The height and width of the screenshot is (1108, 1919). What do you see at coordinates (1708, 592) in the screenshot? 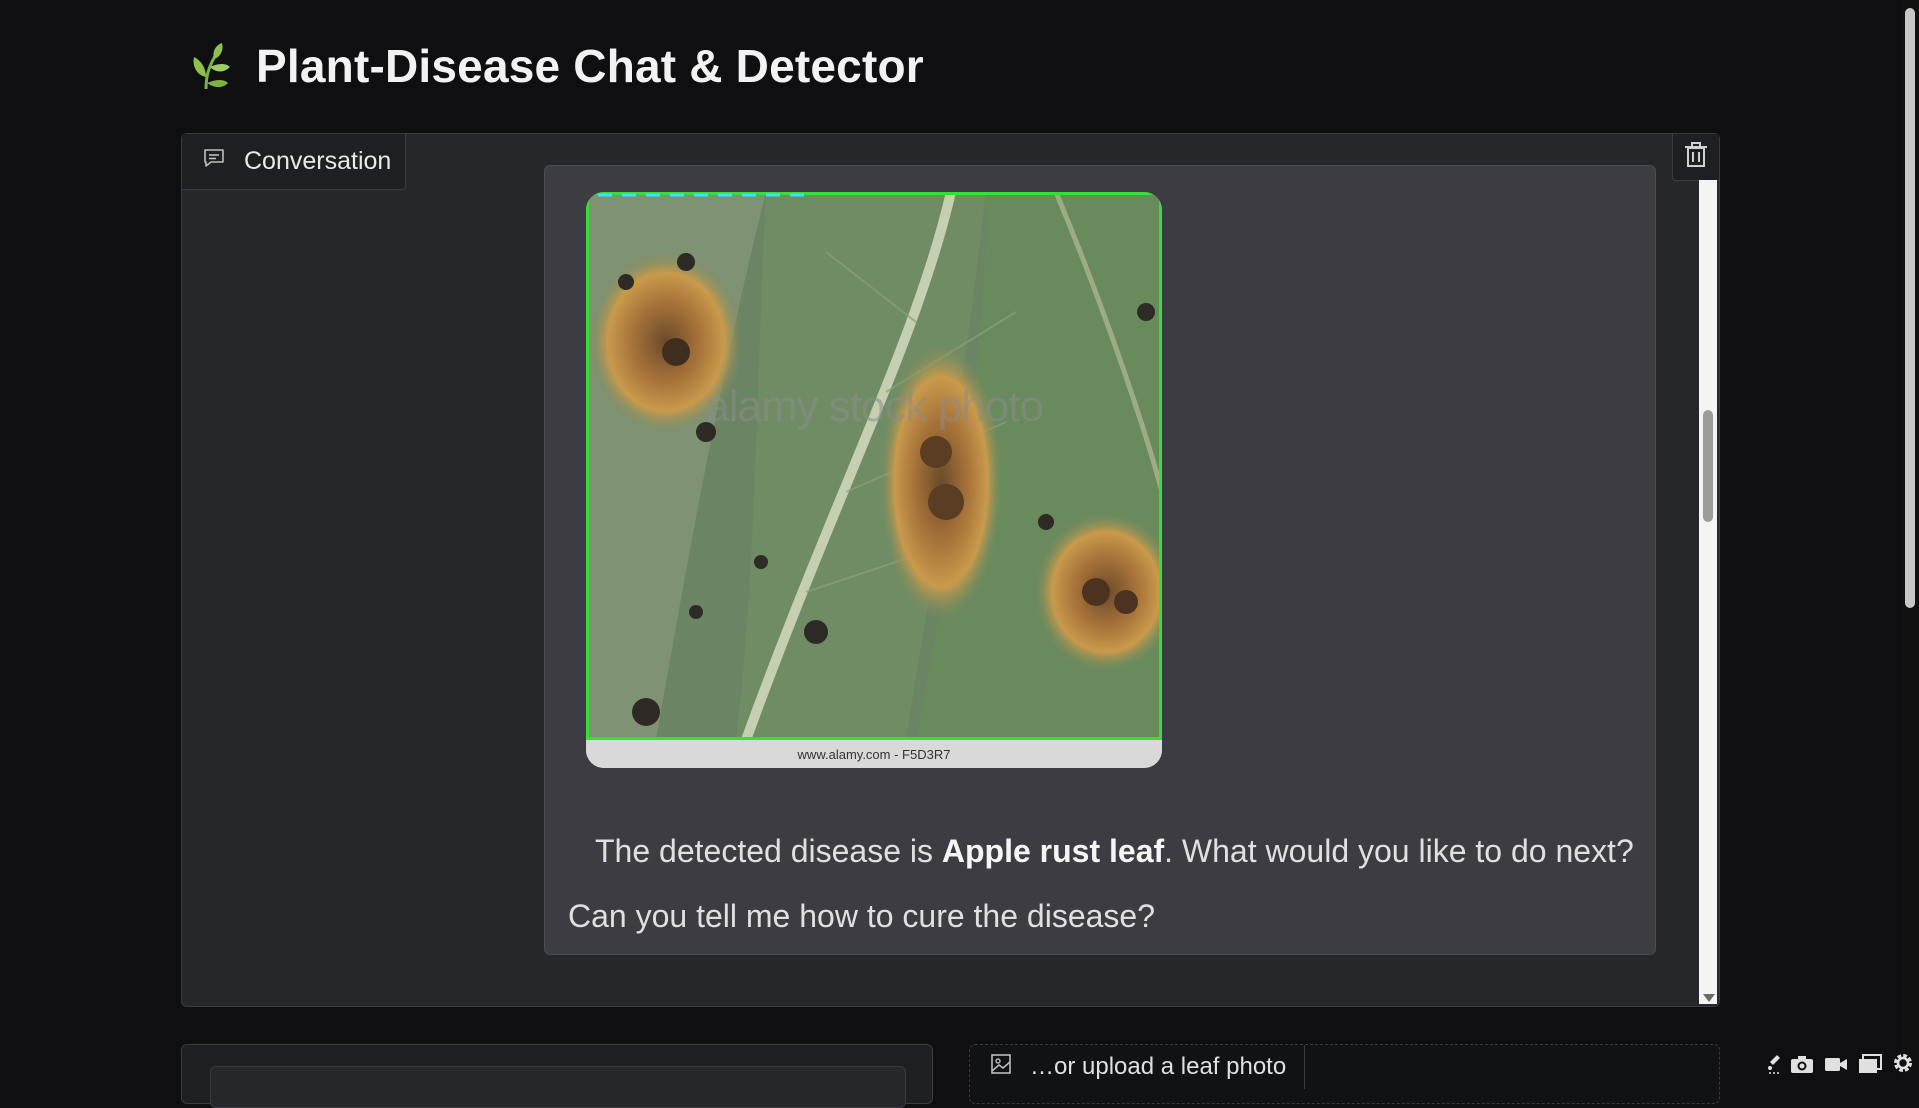
I see `chat-scrollbar` at bounding box center [1708, 592].